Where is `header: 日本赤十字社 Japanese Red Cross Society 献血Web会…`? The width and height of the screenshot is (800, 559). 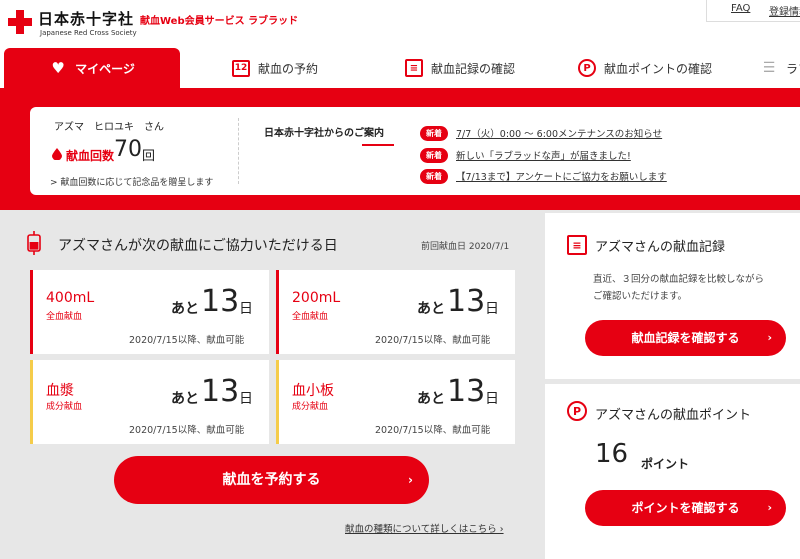
header: 日本赤十字社 Japanese Red Cross Society 献血Web会… is located at coordinates (400, 24).